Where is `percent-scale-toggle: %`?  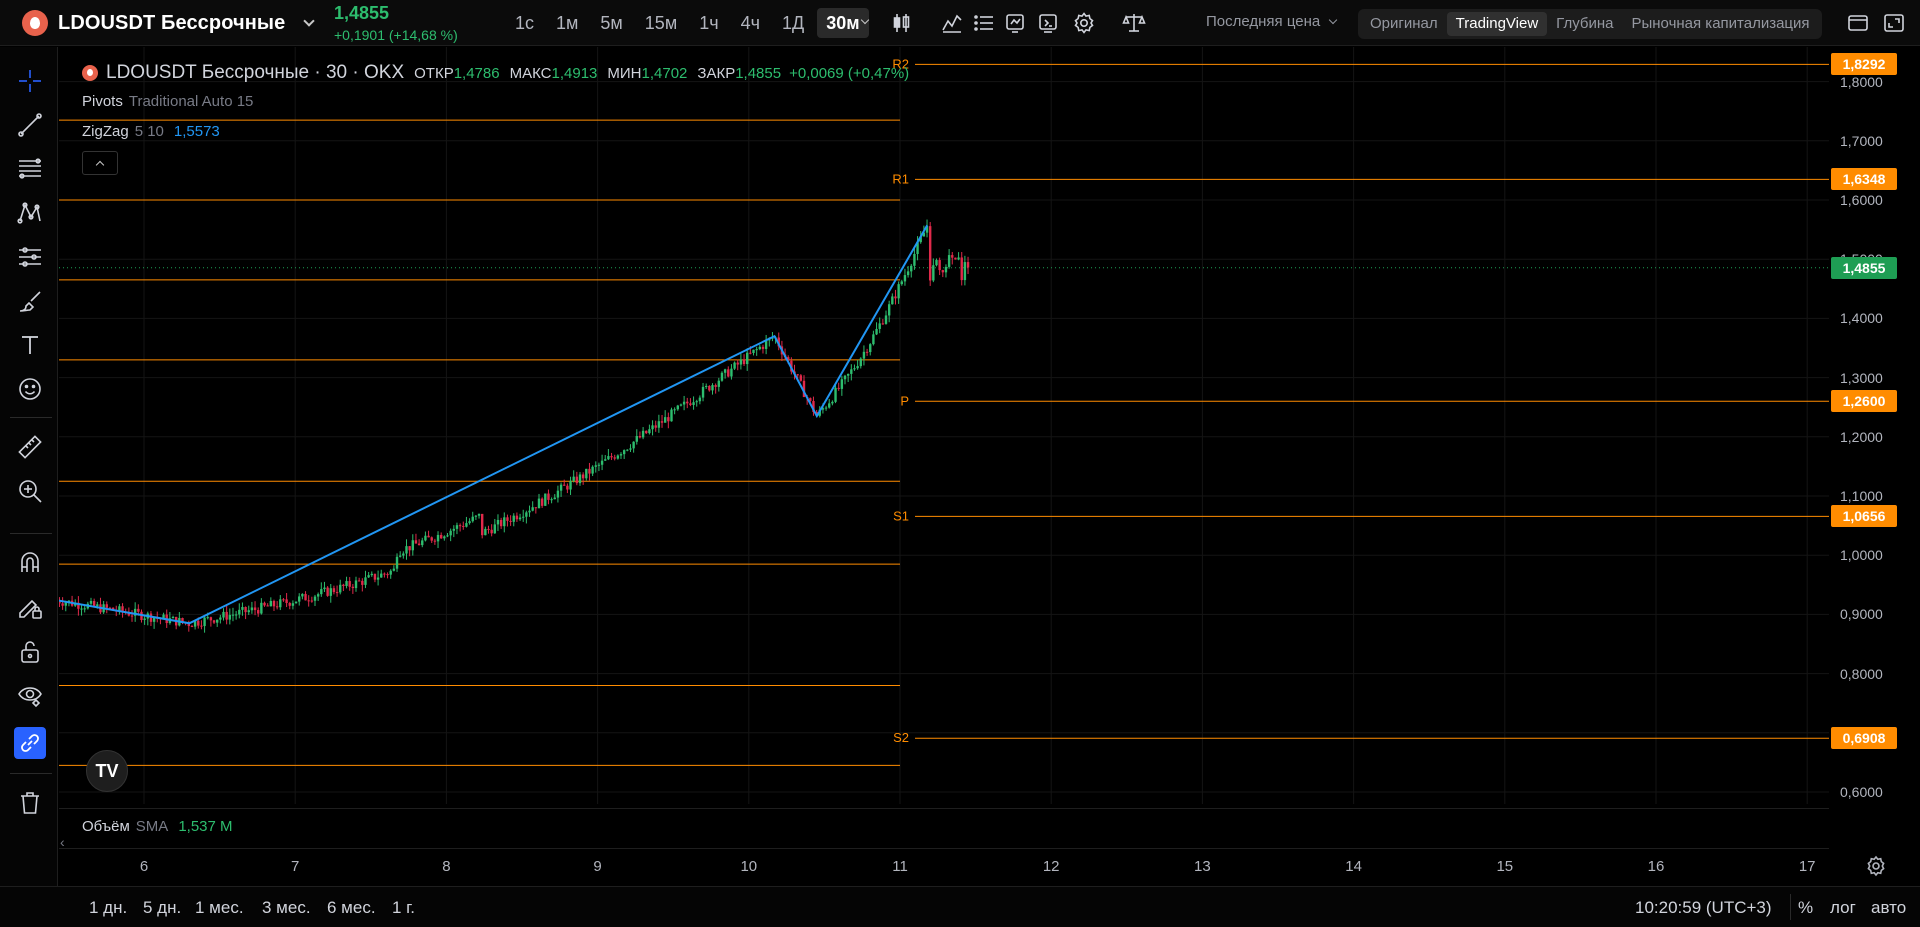
percent-scale-toggle: % is located at coordinates (1805, 908).